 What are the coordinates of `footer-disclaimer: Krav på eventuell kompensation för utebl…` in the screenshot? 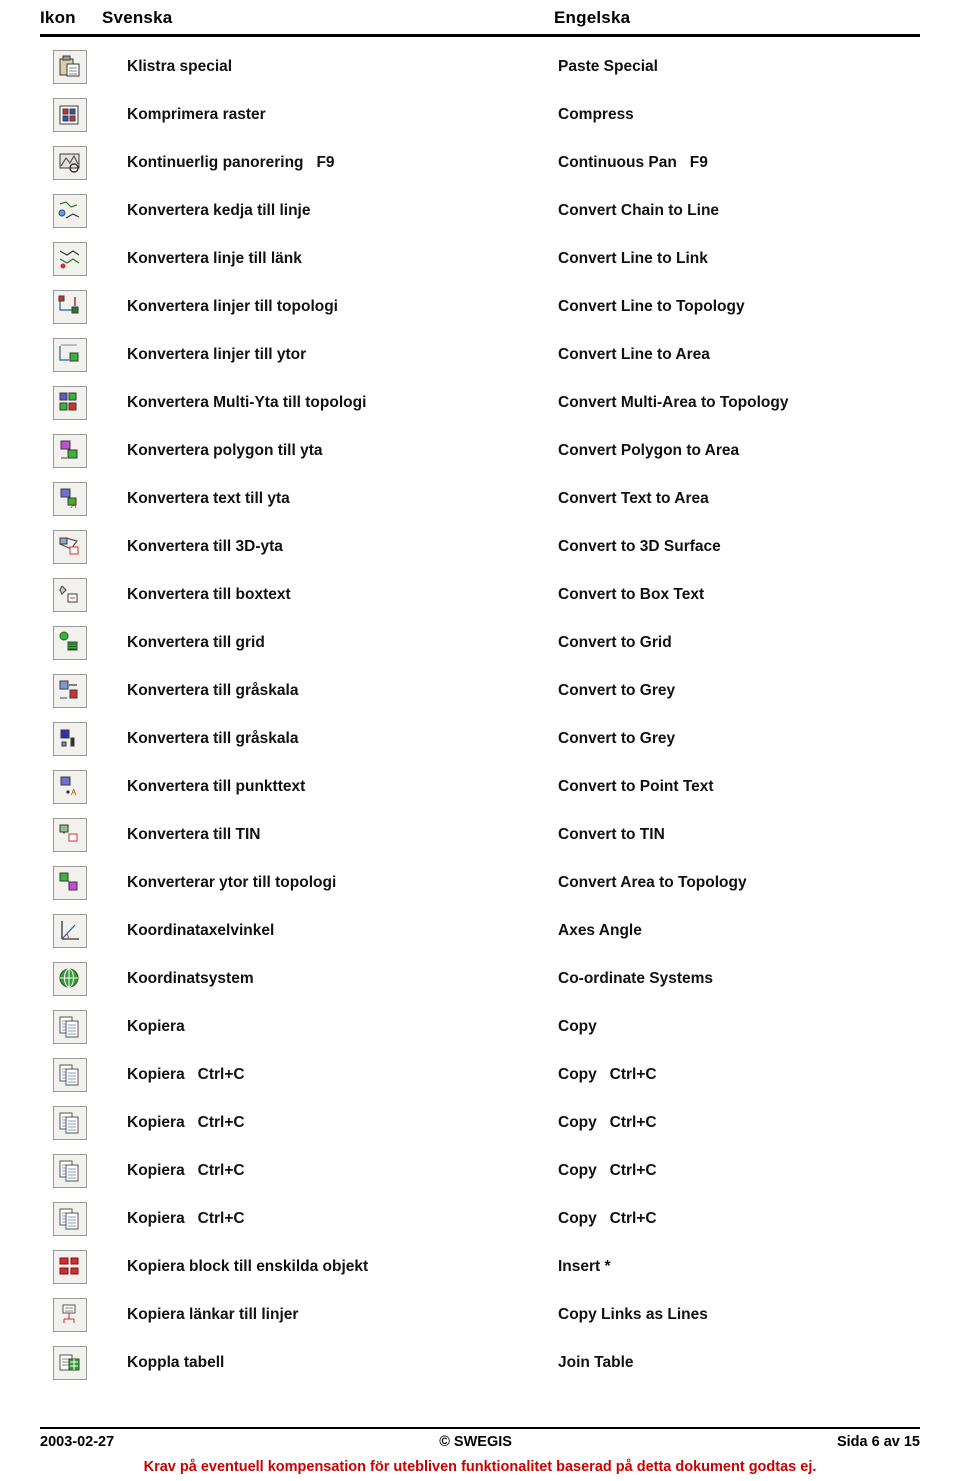 It's located at (480, 1467).